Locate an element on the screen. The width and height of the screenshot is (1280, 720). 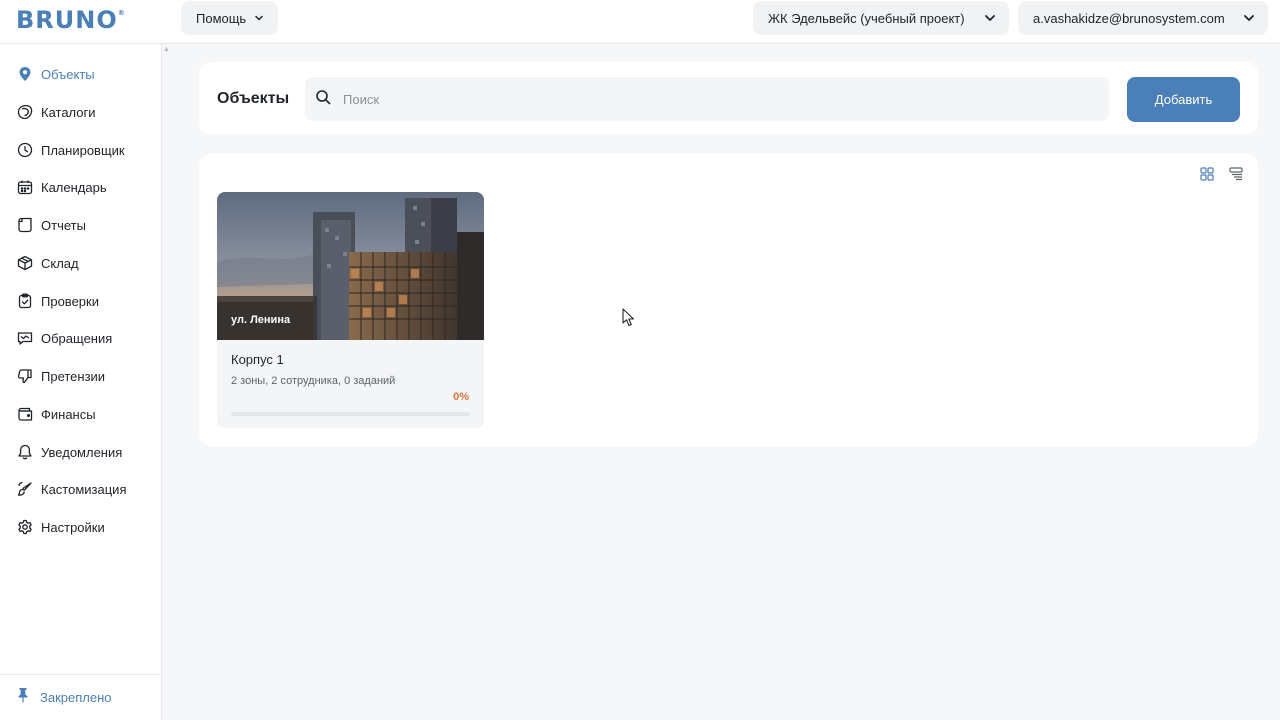
card-address: ул. Ленина is located at coordinates (261, 320).